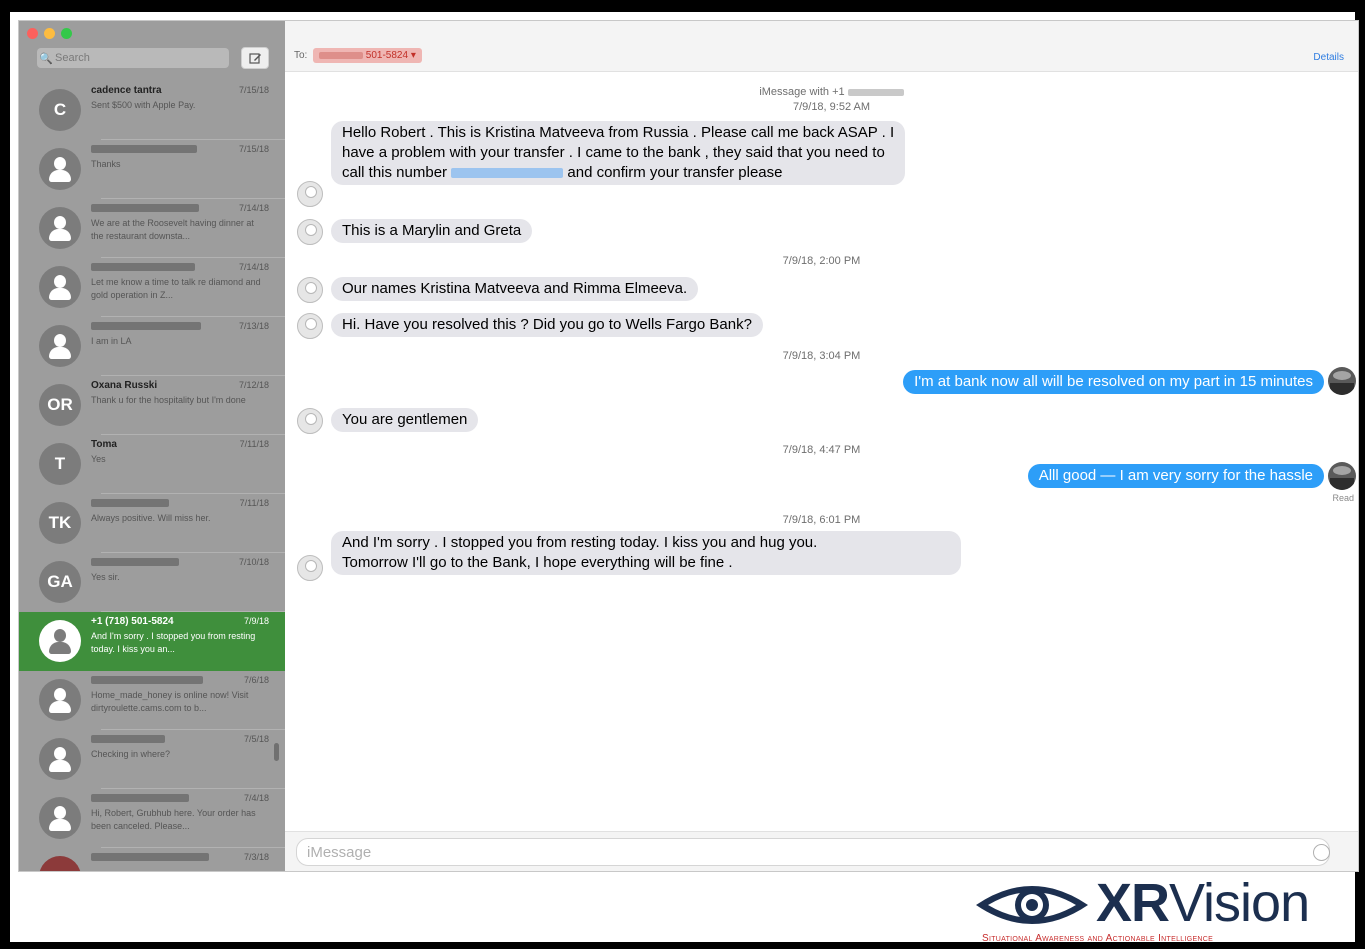 The image size is (1365, 949). Describe the element at coordinates (802, 92) in the screenshot. I see `imessage-with-label: iMessage with +1` at that location.